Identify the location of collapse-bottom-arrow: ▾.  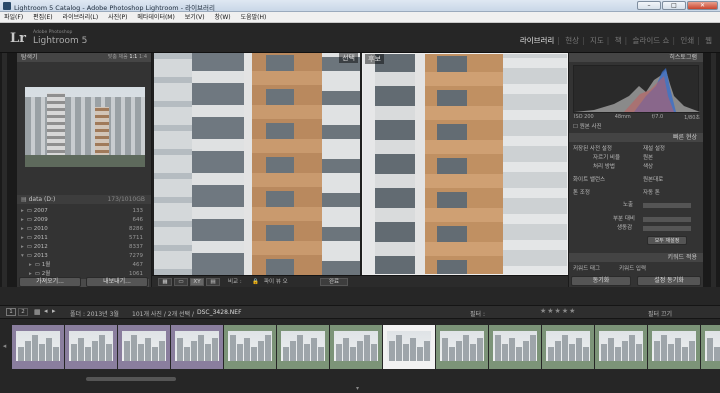
(357, 388).